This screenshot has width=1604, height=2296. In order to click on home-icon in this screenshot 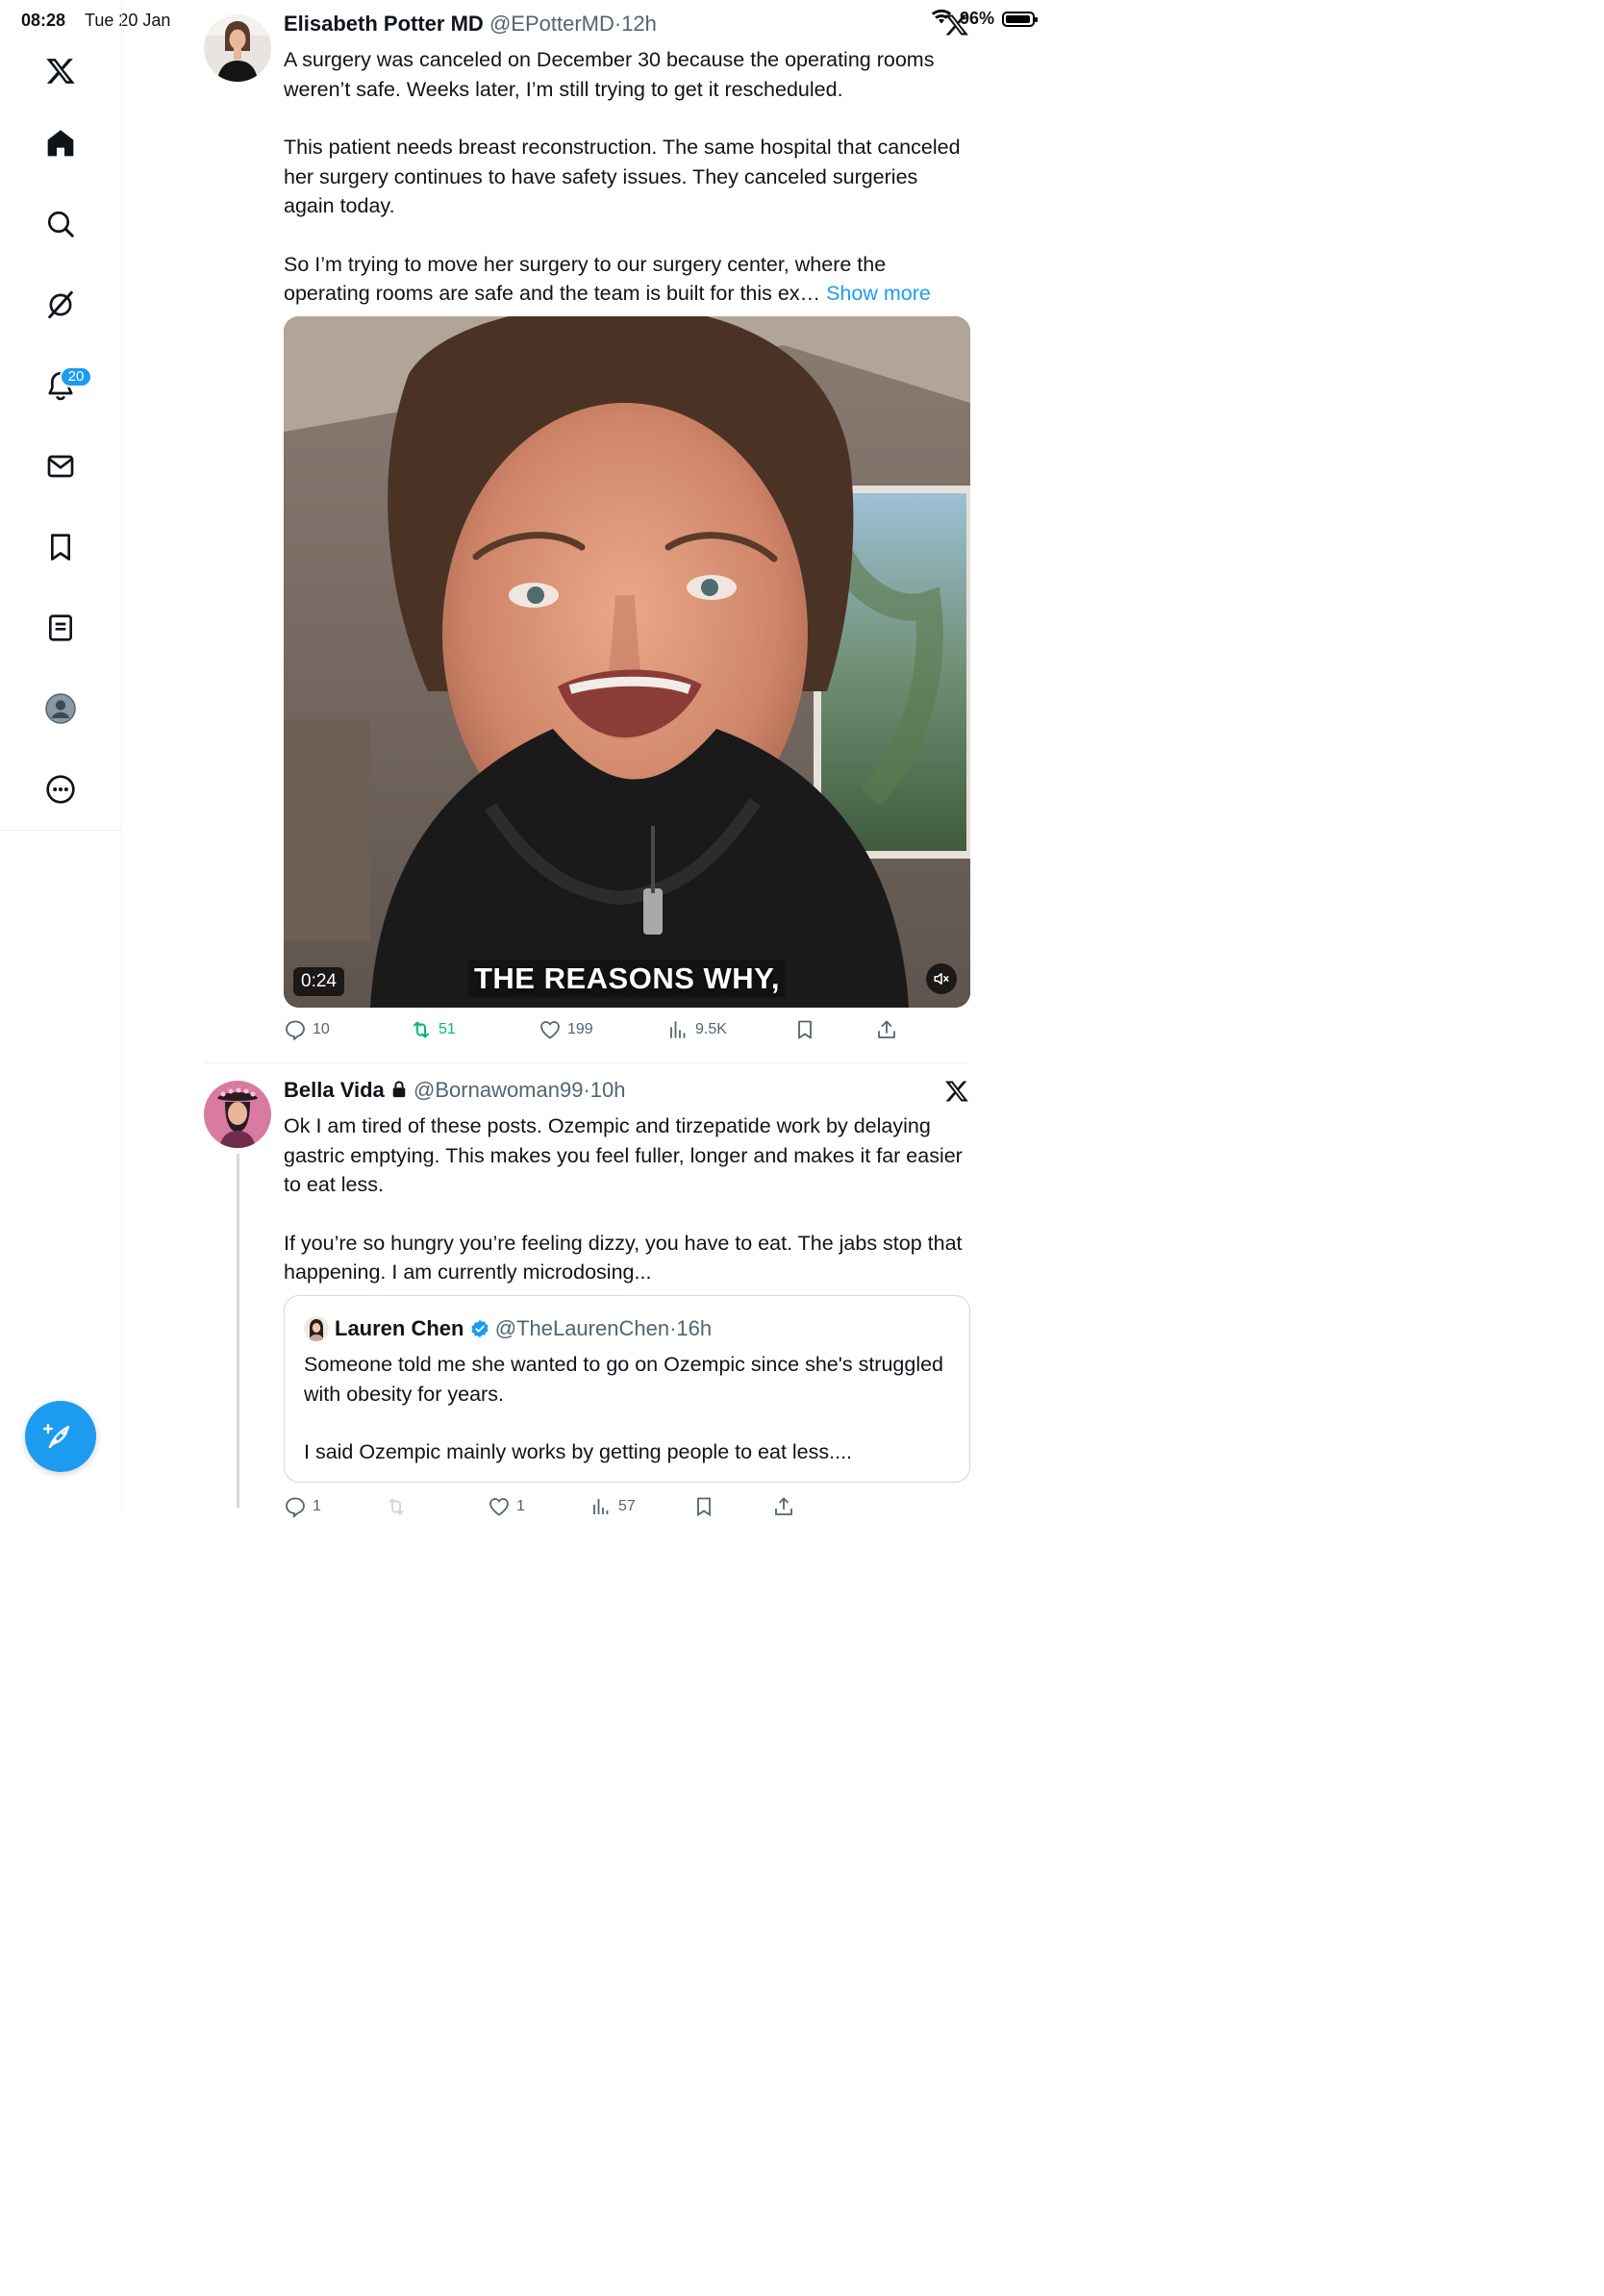, I will do `click(60, 143)`.